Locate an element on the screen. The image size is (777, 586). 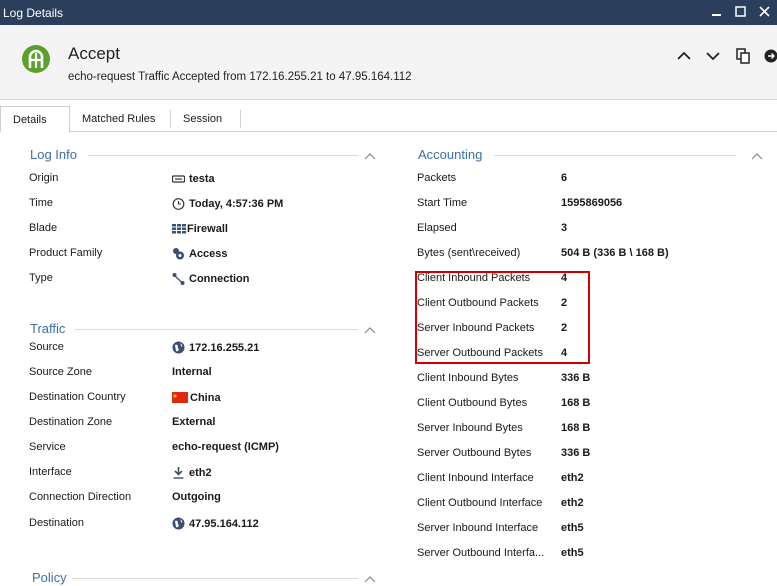
origin-label: Origin is located at coordinates (43, 178).